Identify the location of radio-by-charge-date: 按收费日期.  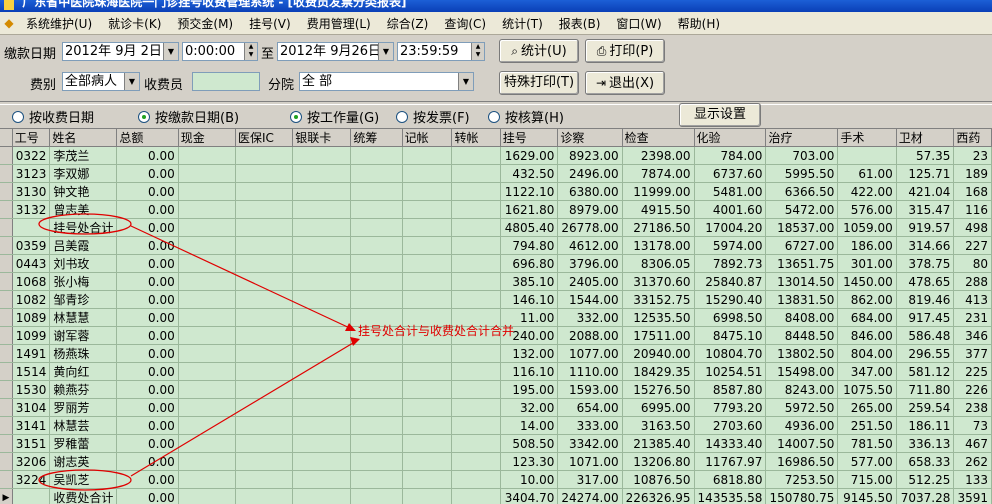
(53, 116).